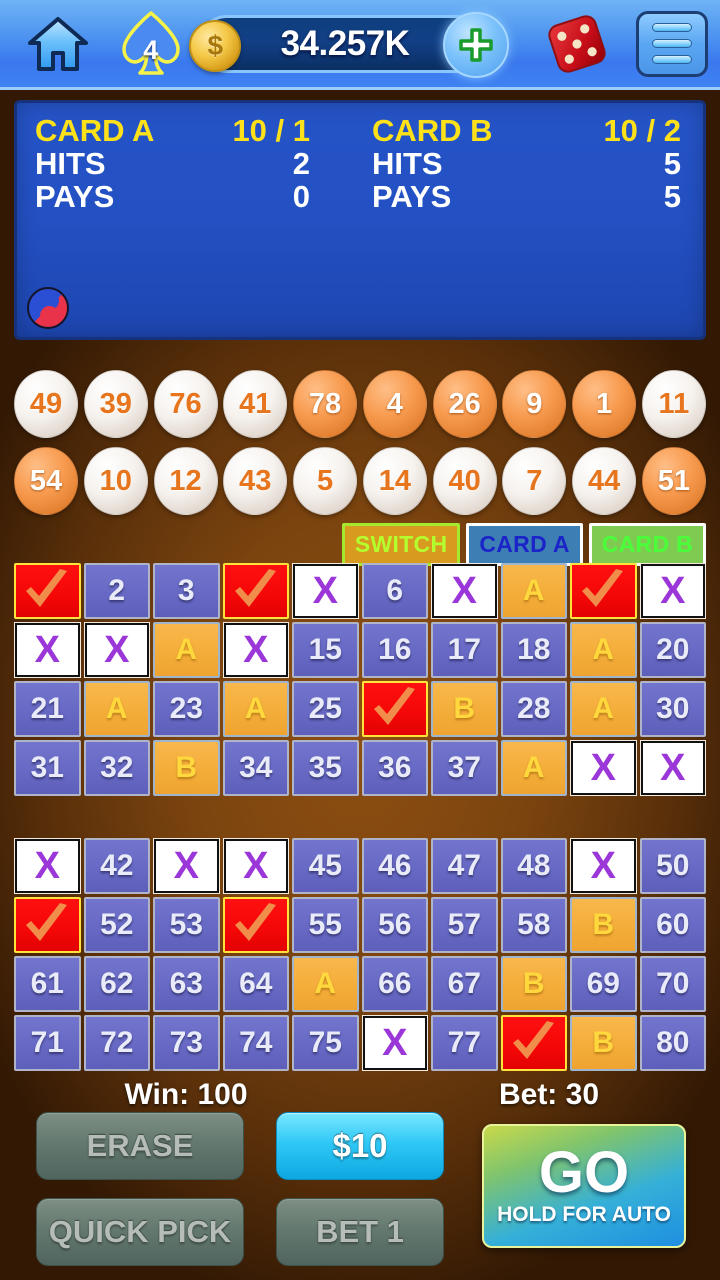  I want to click on keno-cell-number: 15, so click(325, 650).